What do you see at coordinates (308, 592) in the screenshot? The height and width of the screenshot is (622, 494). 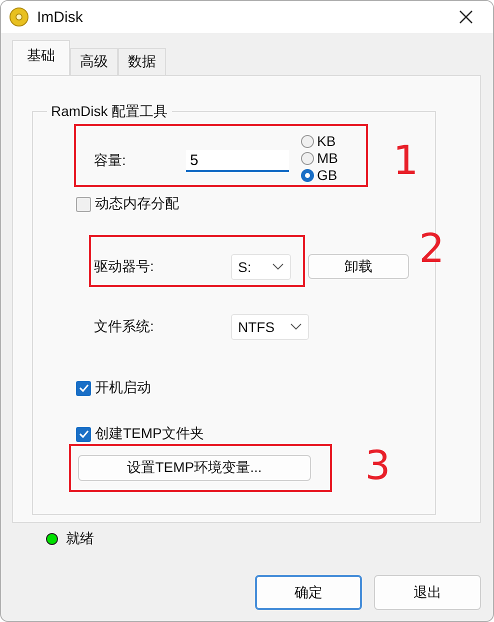 I see `dialog-button: 确定` at bounding box center [308, 592].